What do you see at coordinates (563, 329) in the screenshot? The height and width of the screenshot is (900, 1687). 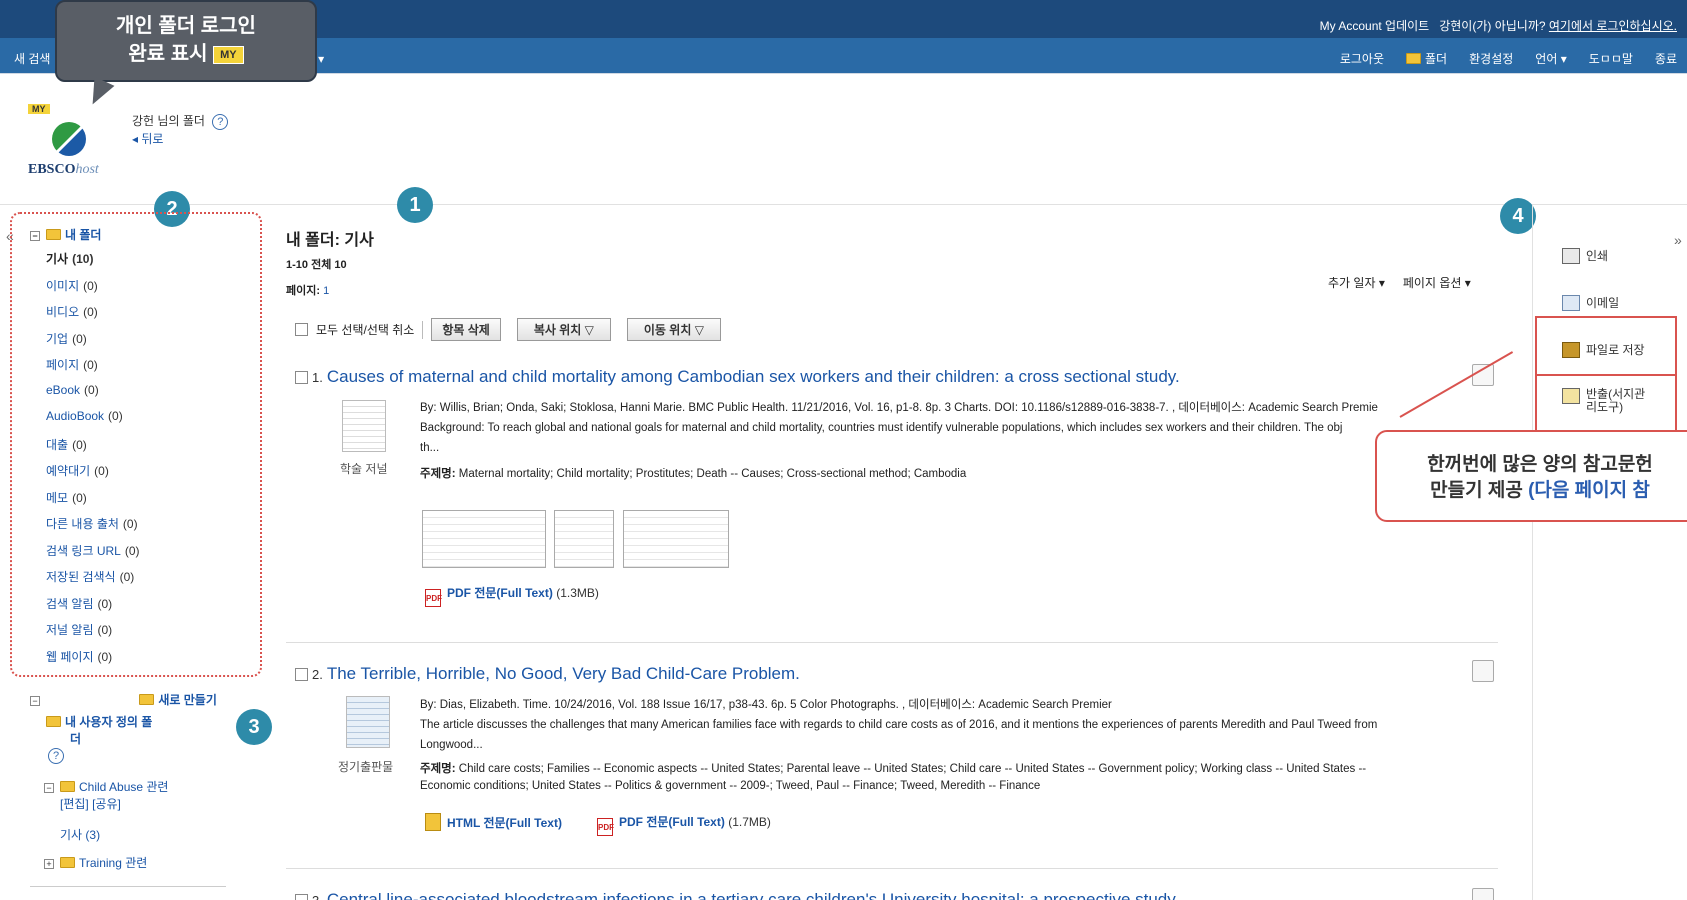 I see `copy-to-button: 복사 위치 ▽` at bounding box center [563, 329].